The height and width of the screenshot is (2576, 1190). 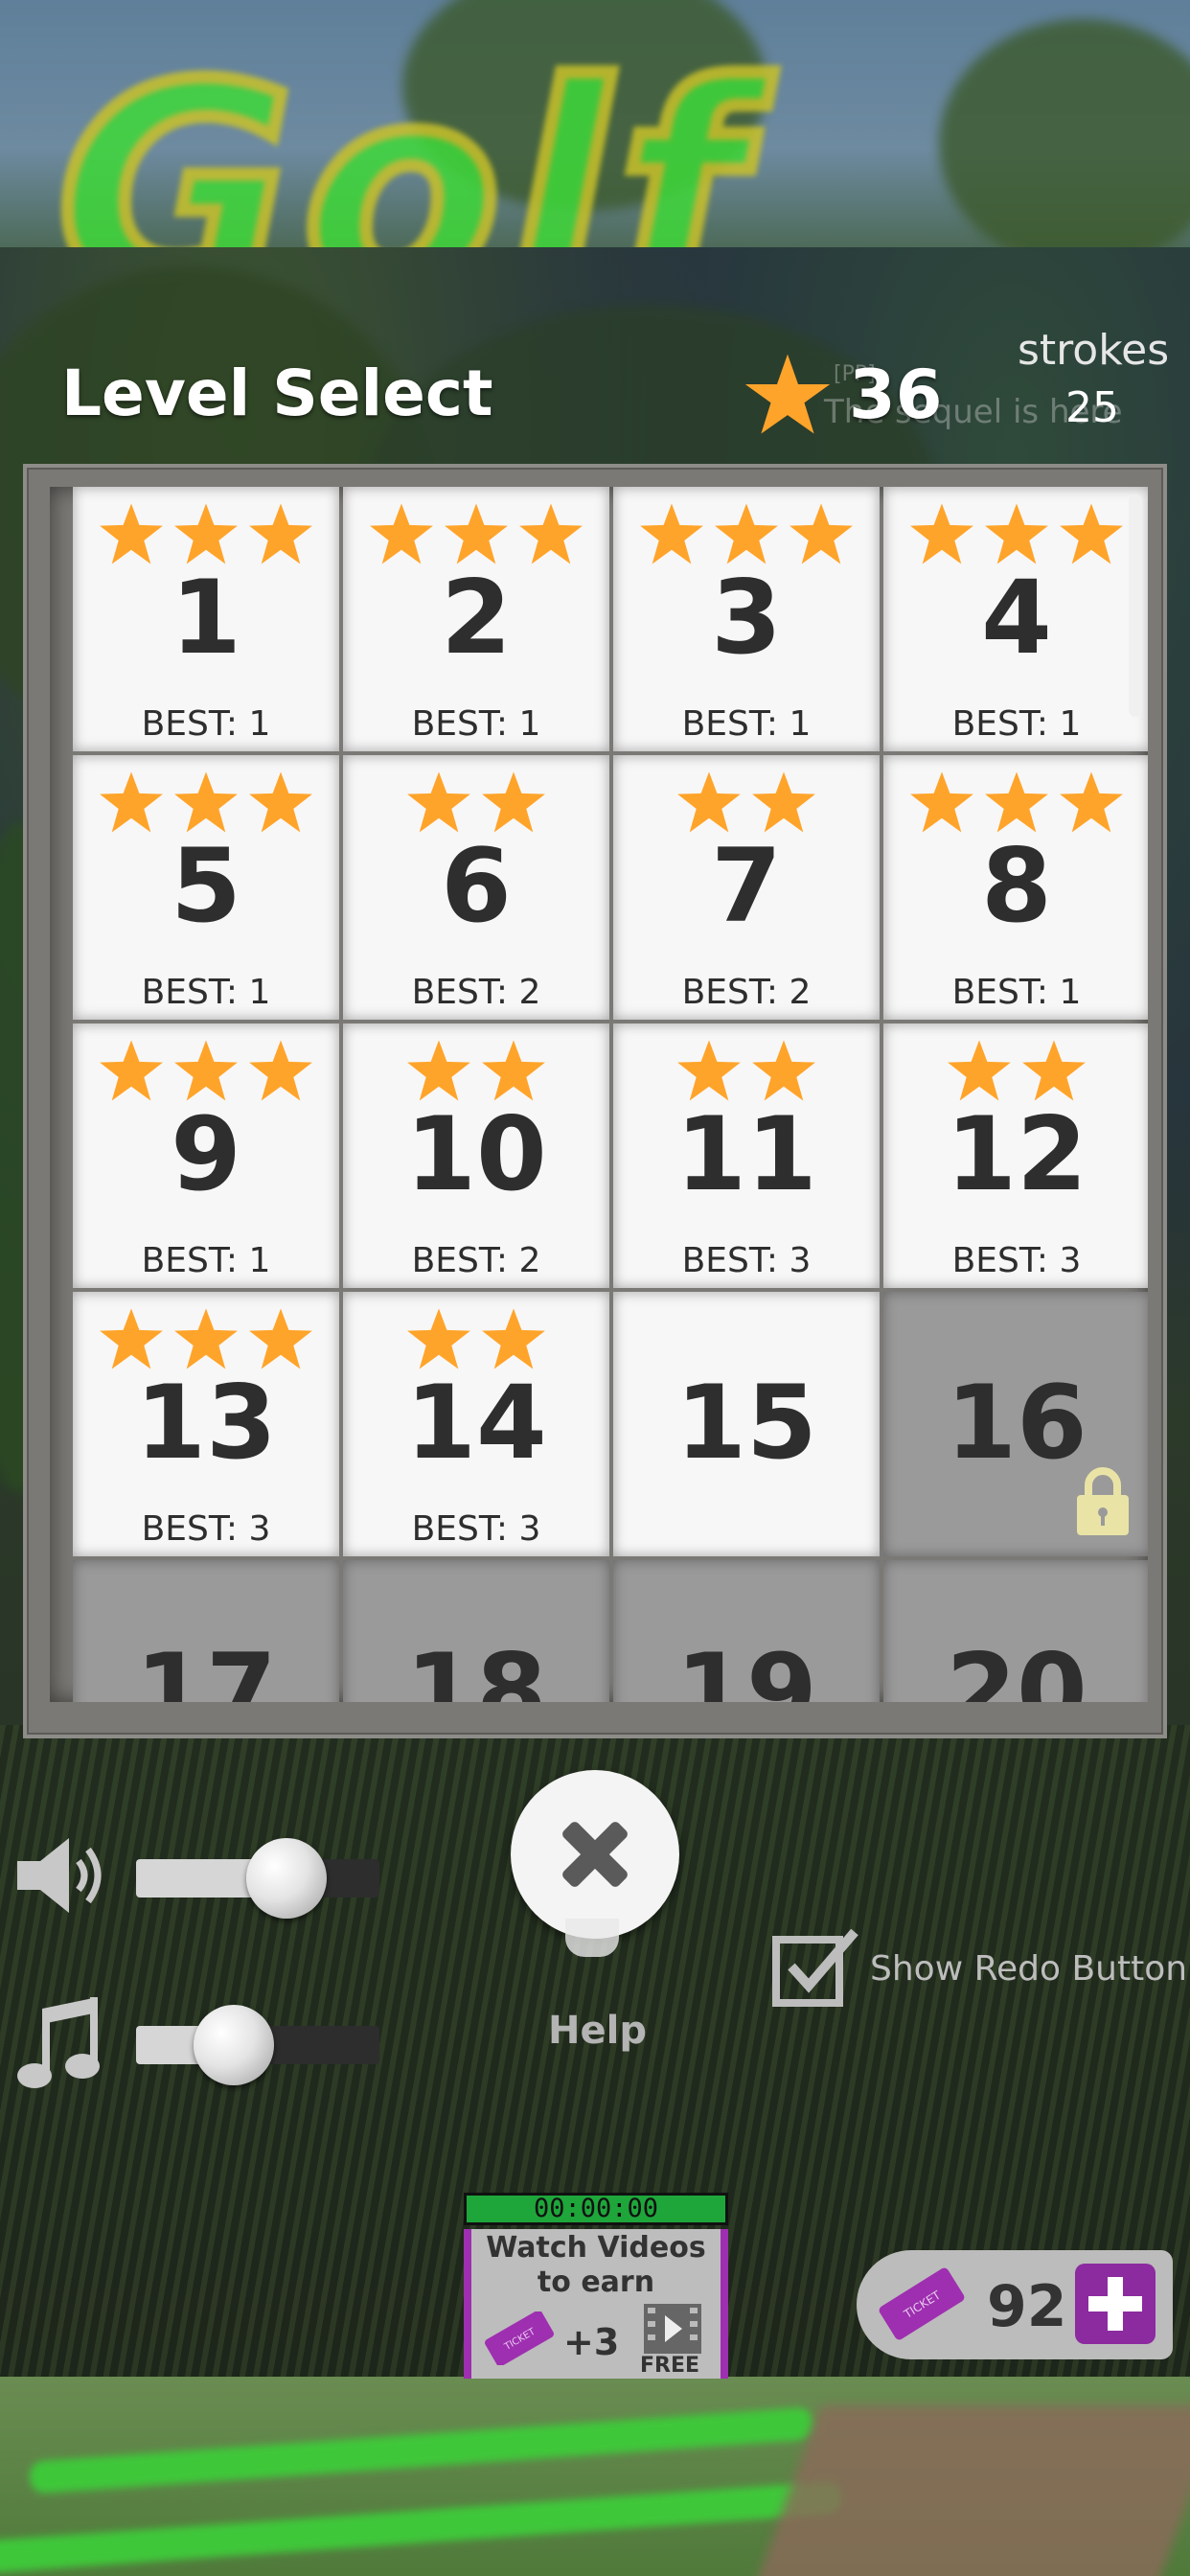 I want to click on level-tile-13: 13 BEST: 3, so click(x=206, y=1424).